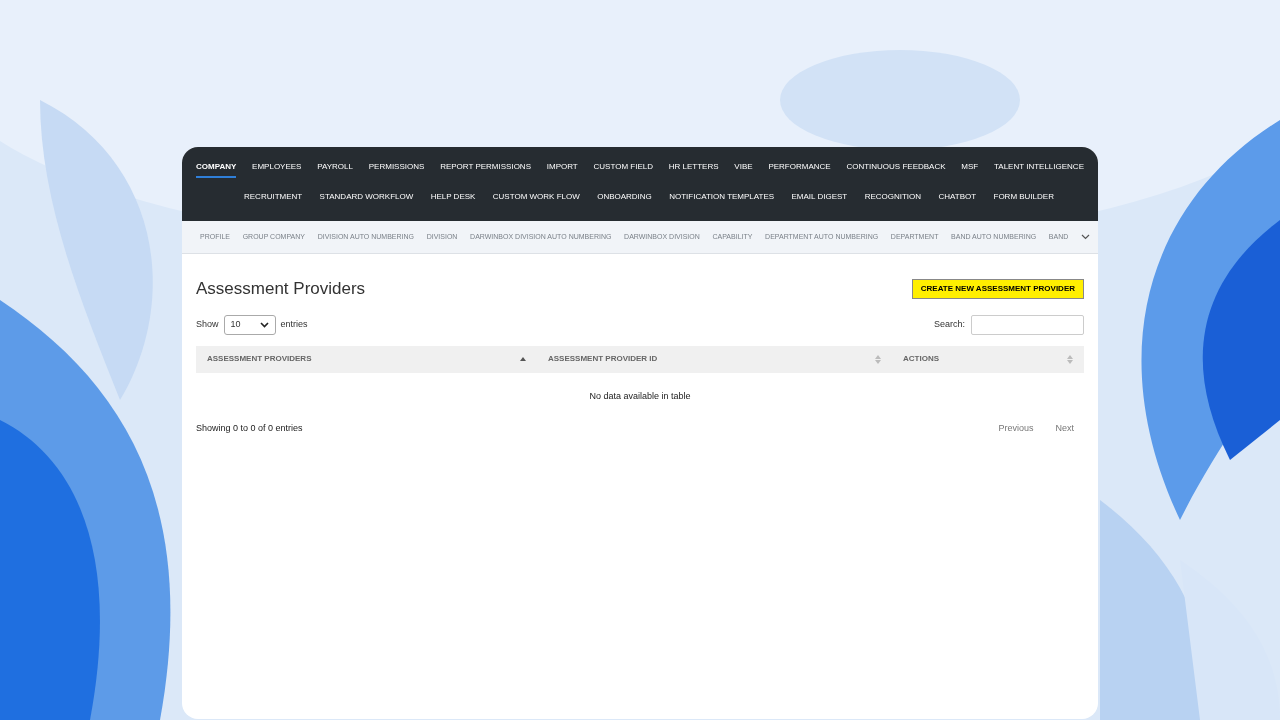  Describe the element at coordinates (722, 199) in the screenshot. I see `nav-tab: NOTIFICATION TEMPLATES` at that location.